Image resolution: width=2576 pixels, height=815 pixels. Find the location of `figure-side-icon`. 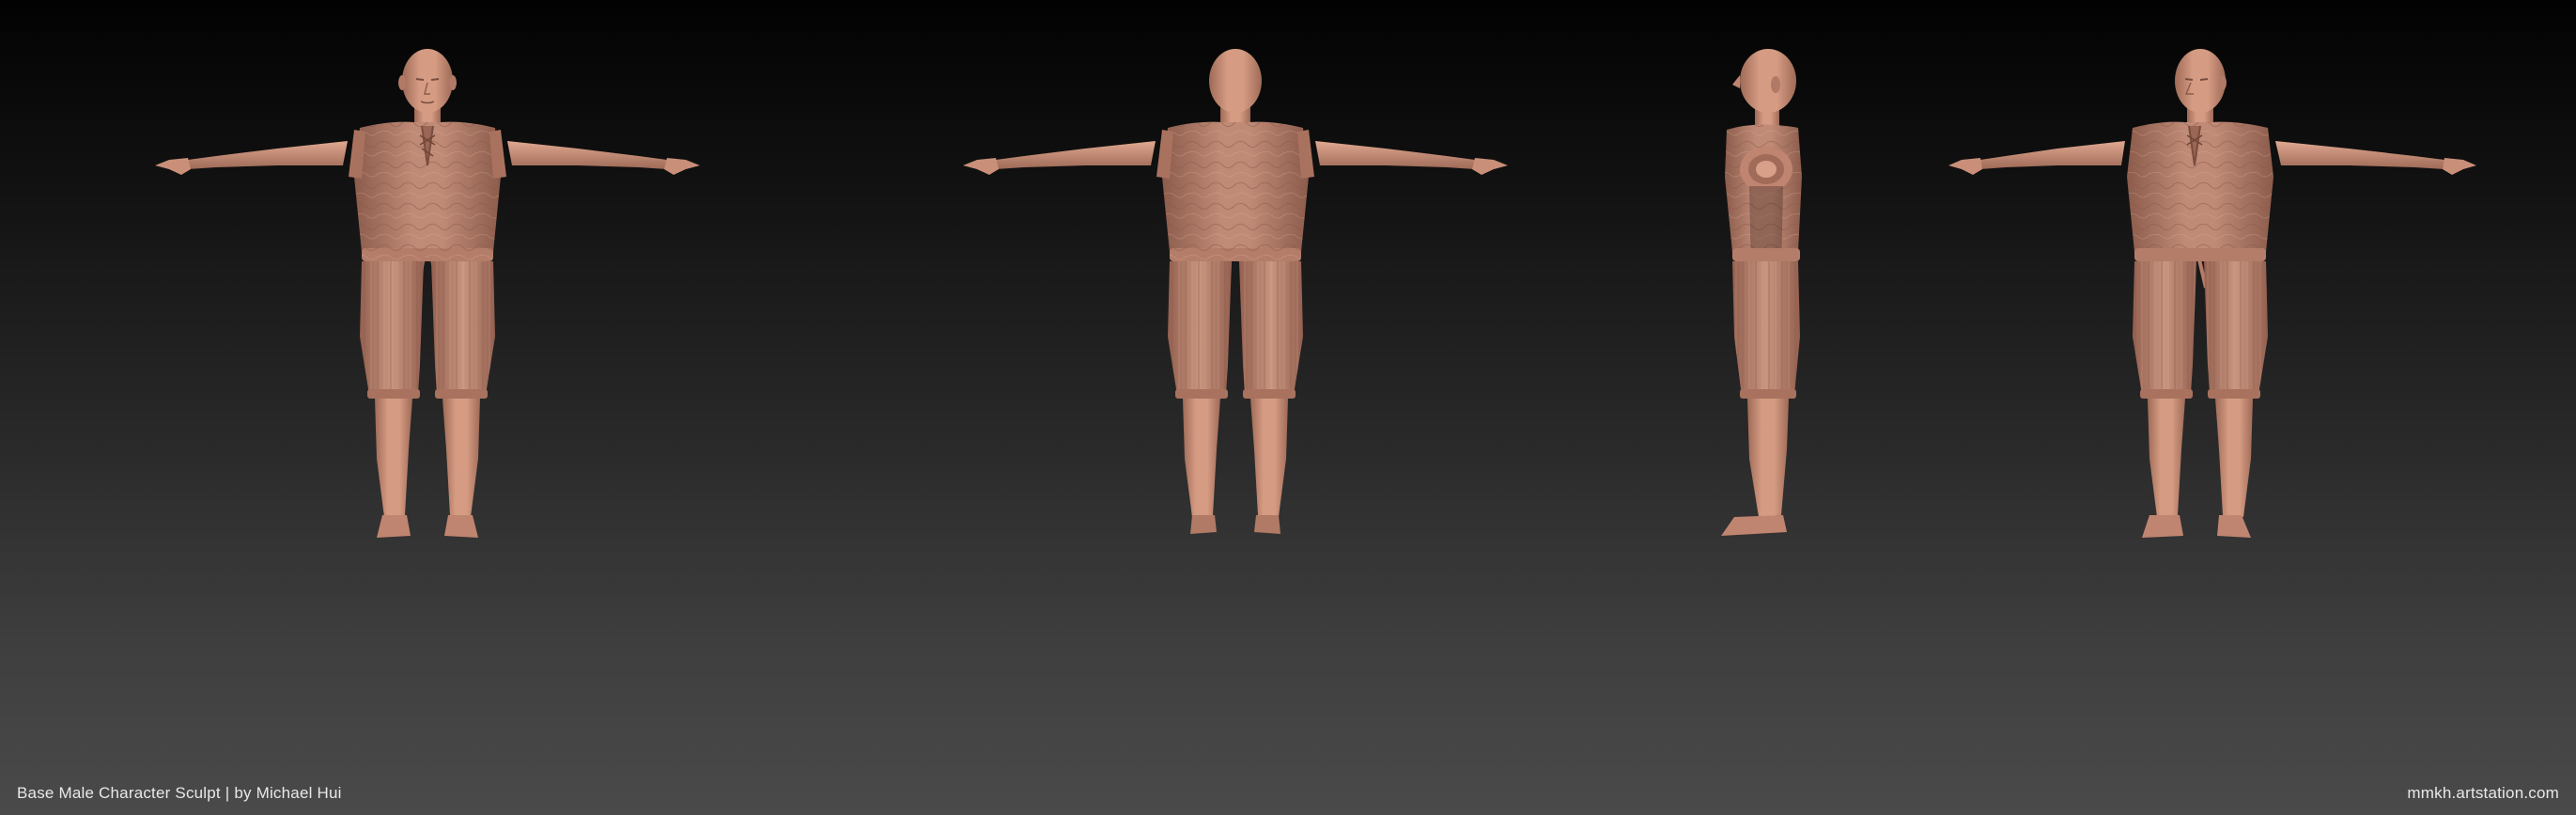

figure-side-icon is located at coordinates (1761, 293).